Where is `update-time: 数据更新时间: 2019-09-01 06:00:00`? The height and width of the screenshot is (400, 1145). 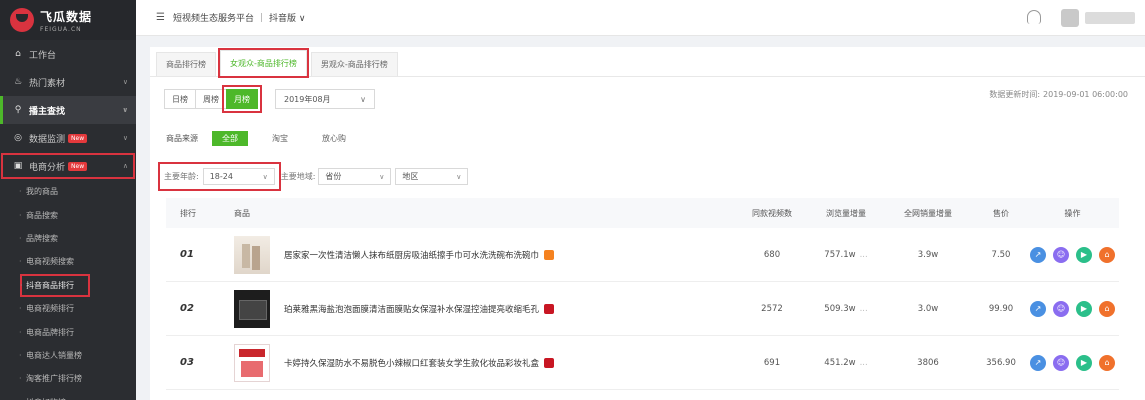 update-time: 数据更新时间: 2019-09-01 06:00:00 is located at coordinates (1058, 94).